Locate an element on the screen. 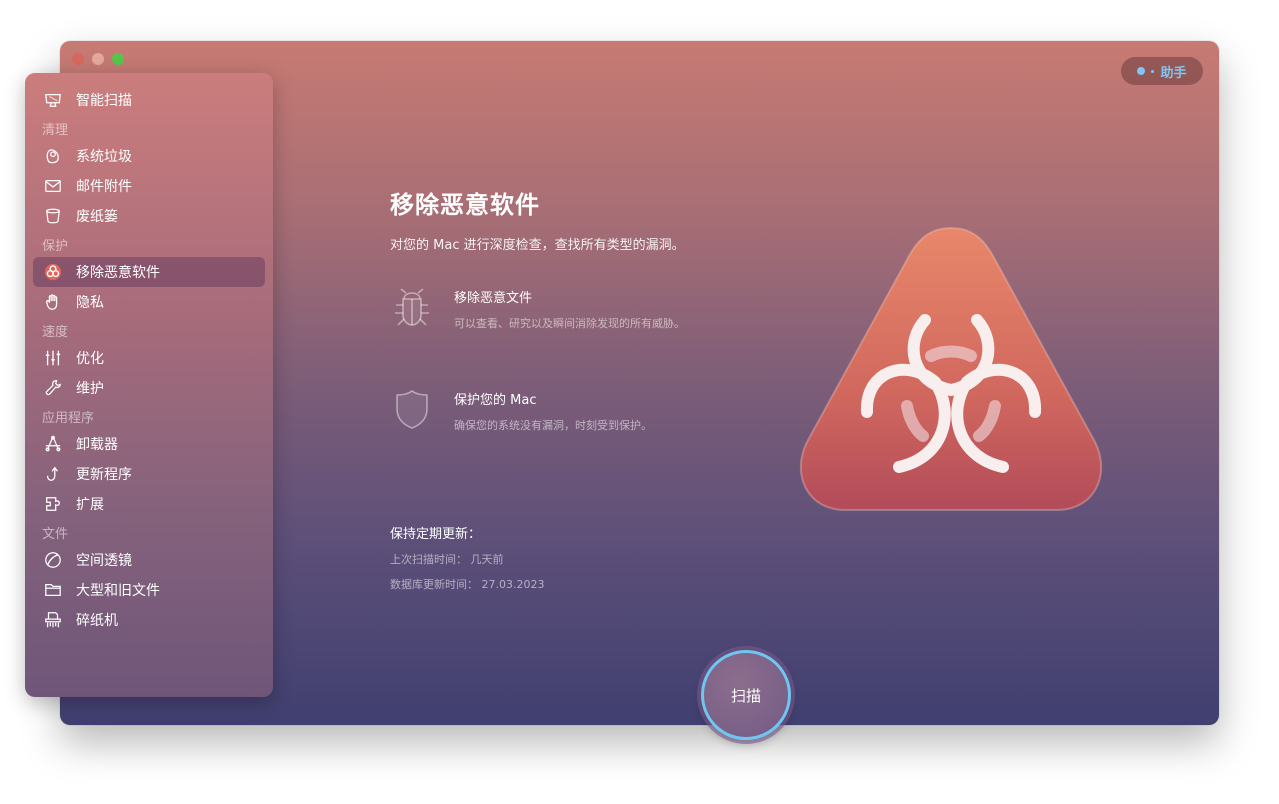  sidebar-item-extensions: 扩展 is located at coordinates (149, 504).